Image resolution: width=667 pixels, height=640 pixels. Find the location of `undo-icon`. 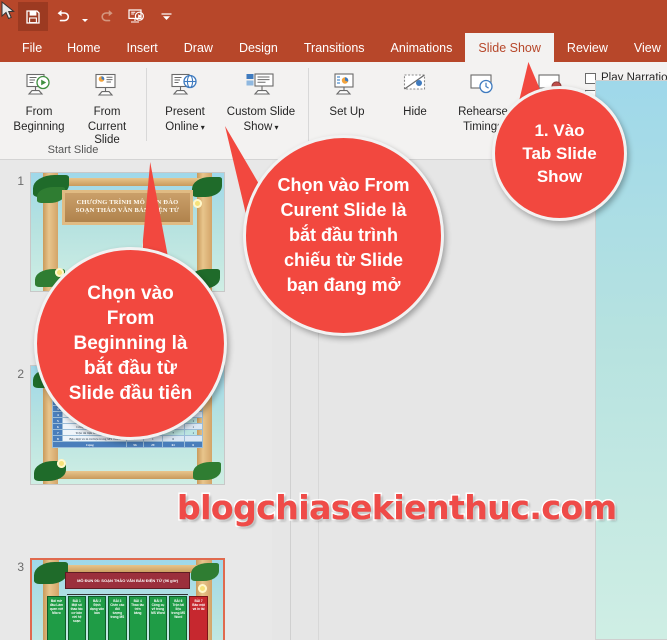

undo-icon is located at coordinates (63, 16).